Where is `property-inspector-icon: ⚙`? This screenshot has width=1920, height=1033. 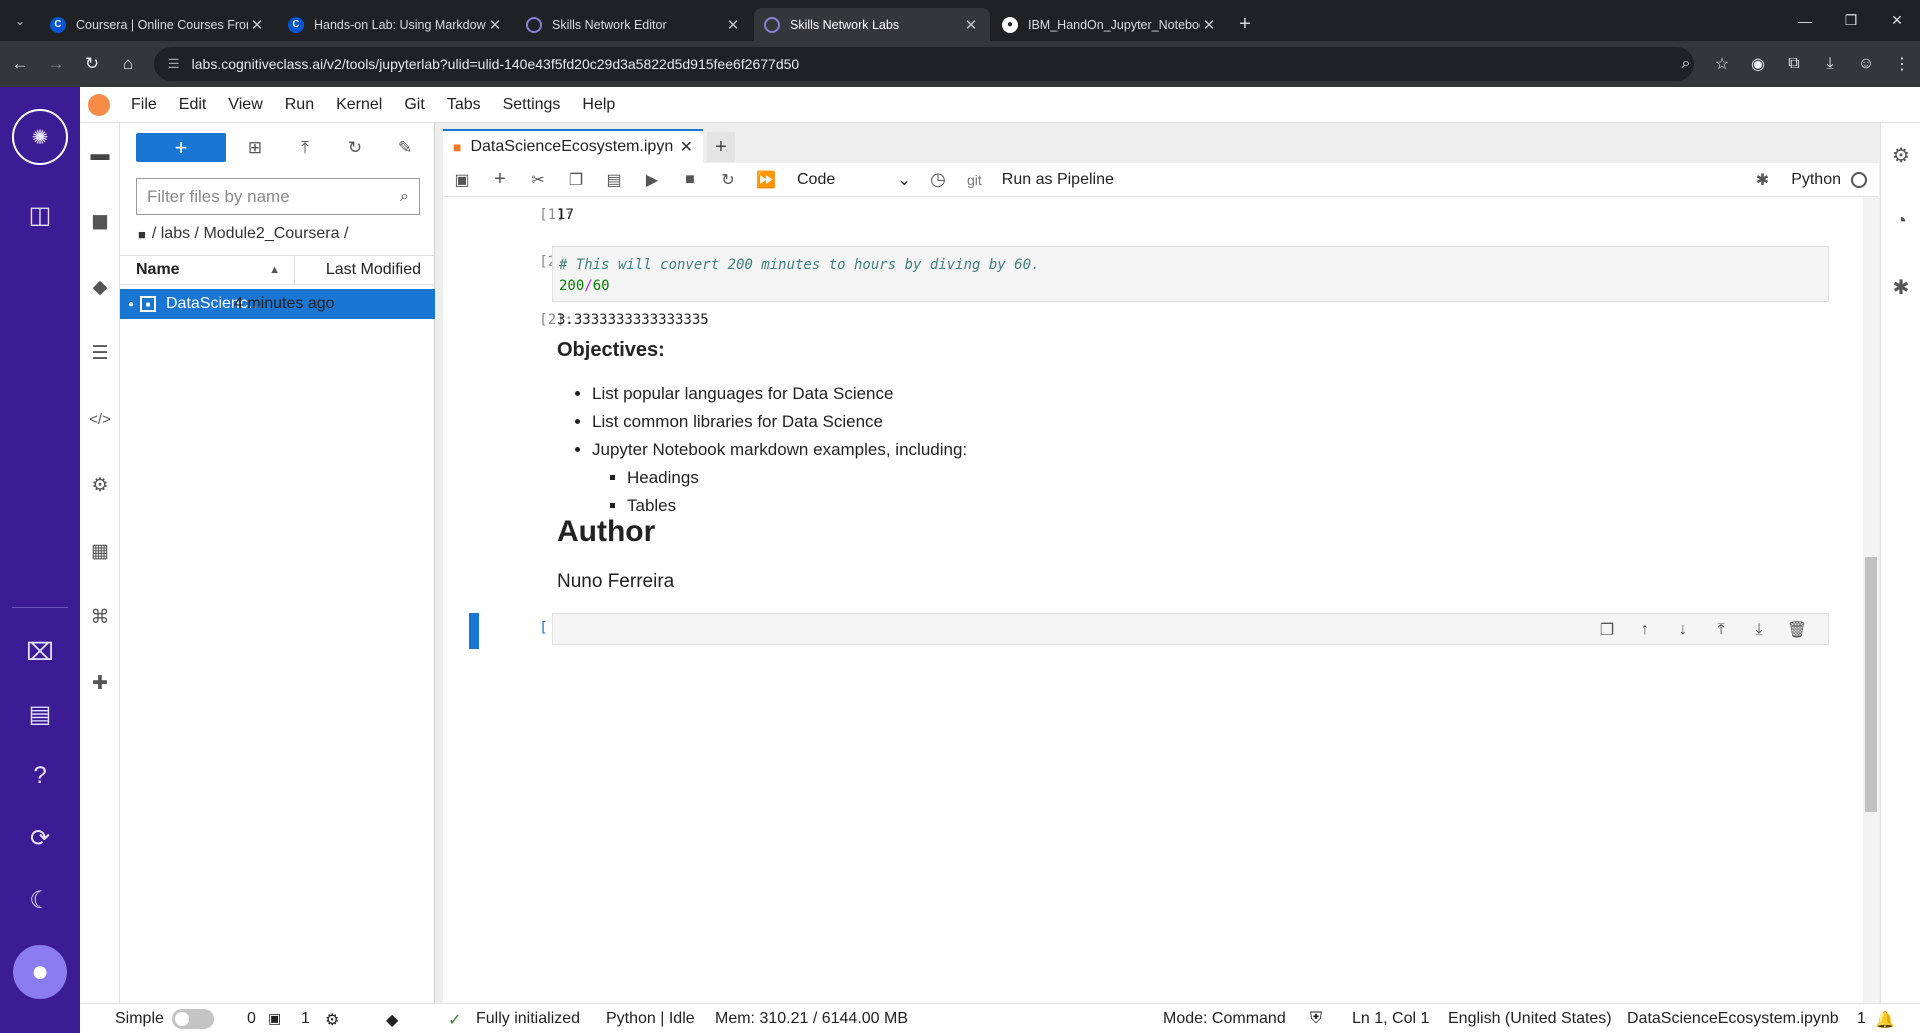
property-inspector-icon: ⚙ is located at coordinates (100, 485).